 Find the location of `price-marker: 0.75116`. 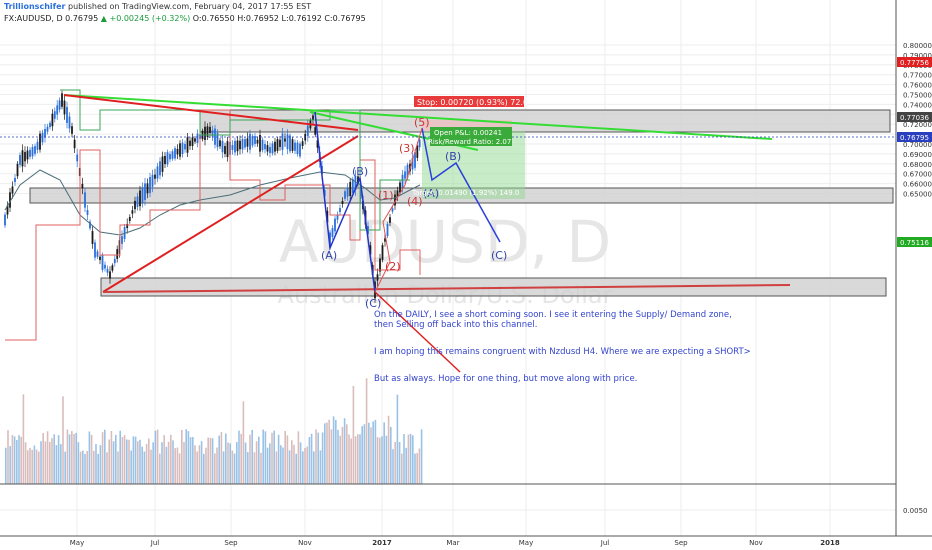

price-marker: 0.75116 is located at coordinates (914, 242).